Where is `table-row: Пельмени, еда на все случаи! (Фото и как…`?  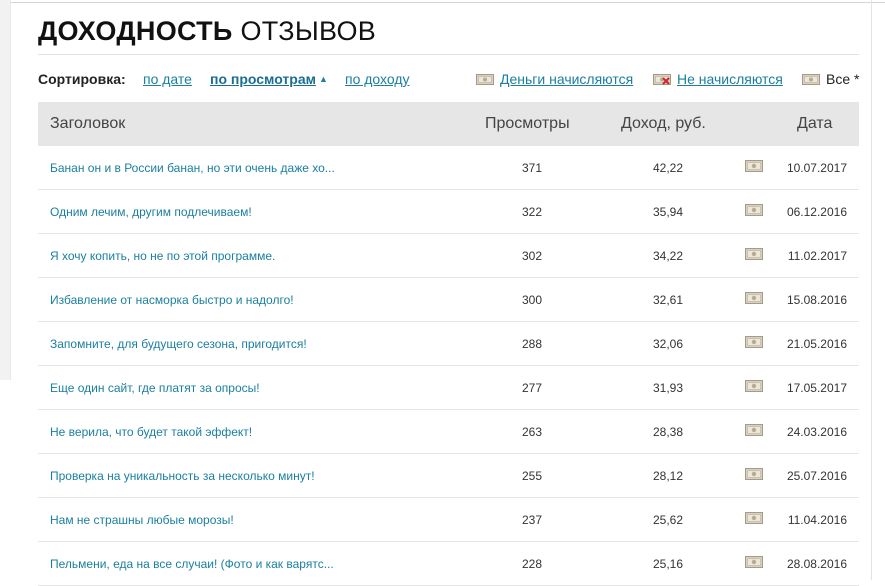 table-row: Пельмени, еда на все случаи! (Фото и как… is located at coordinates (448, 564).